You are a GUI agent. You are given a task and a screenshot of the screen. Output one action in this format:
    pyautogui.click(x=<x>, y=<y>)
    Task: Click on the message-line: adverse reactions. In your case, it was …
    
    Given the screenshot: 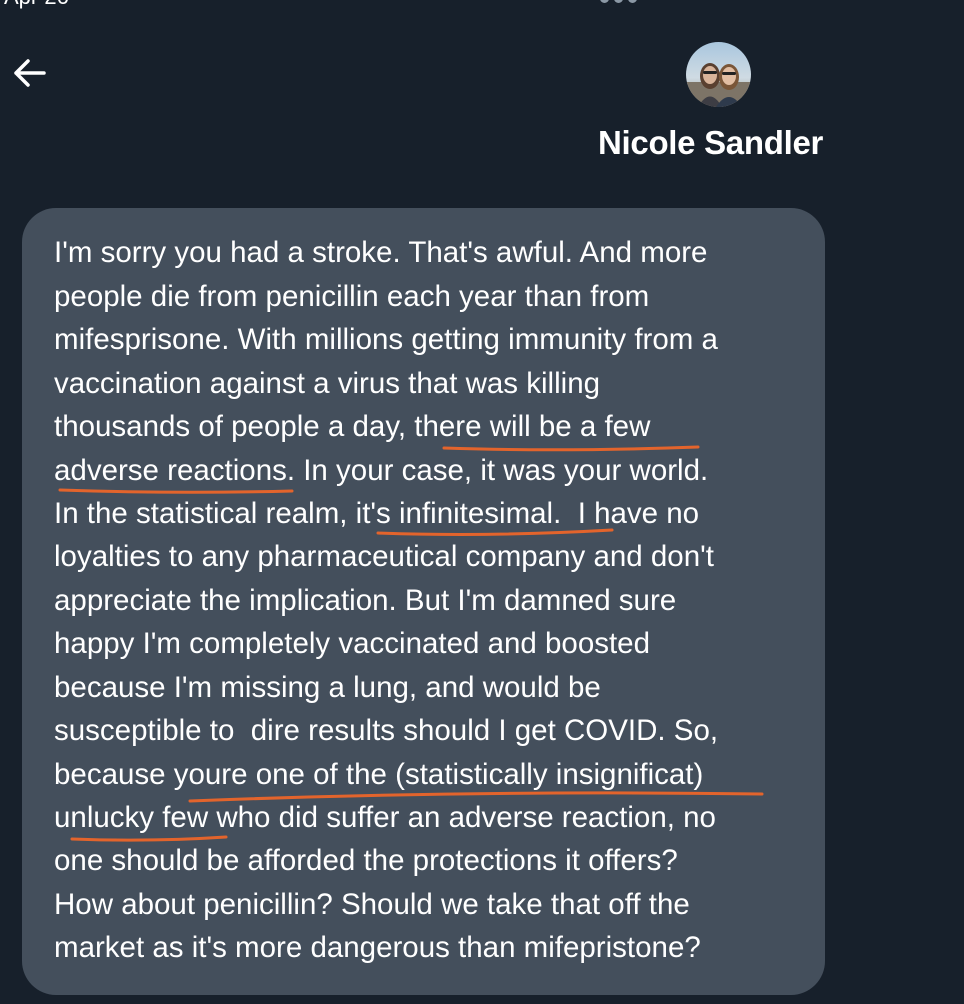 What is the action you would take?
    pyautogui.click(x=381, y=470)
    